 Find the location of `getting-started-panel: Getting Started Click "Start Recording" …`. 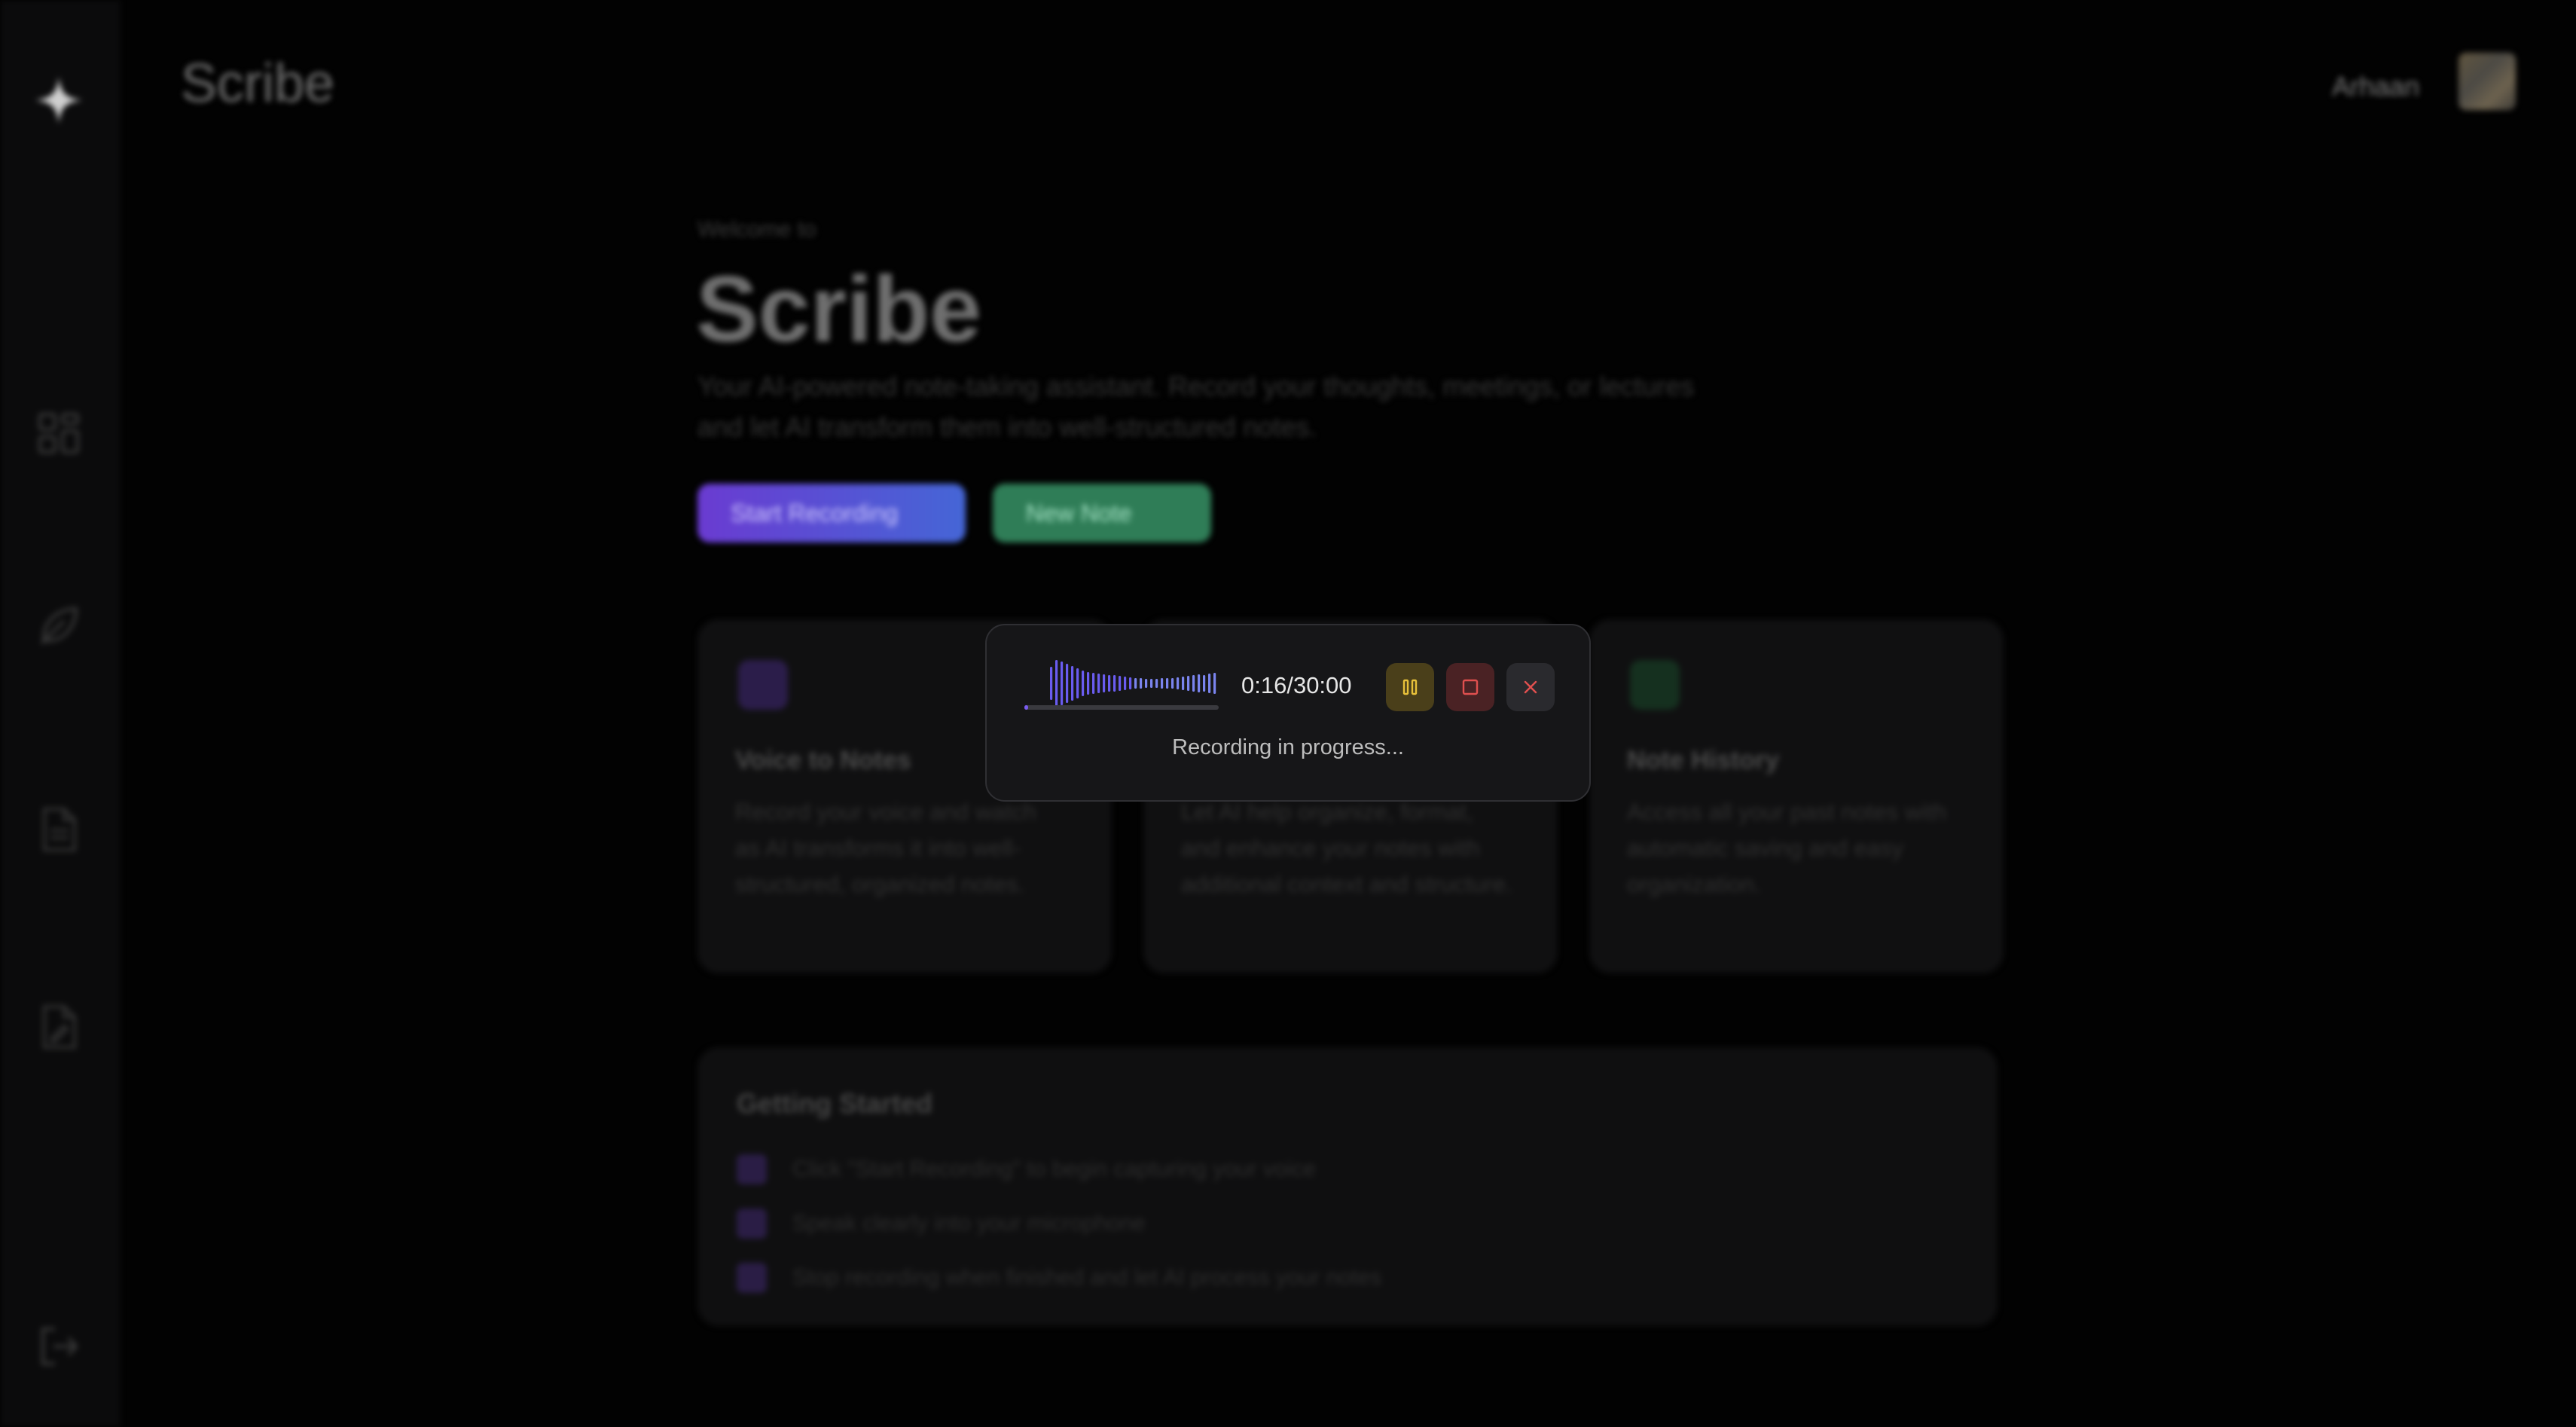

getting-started-panel: Getting Started Click "Start Recording" … is located at coordinates (1348, 1186).